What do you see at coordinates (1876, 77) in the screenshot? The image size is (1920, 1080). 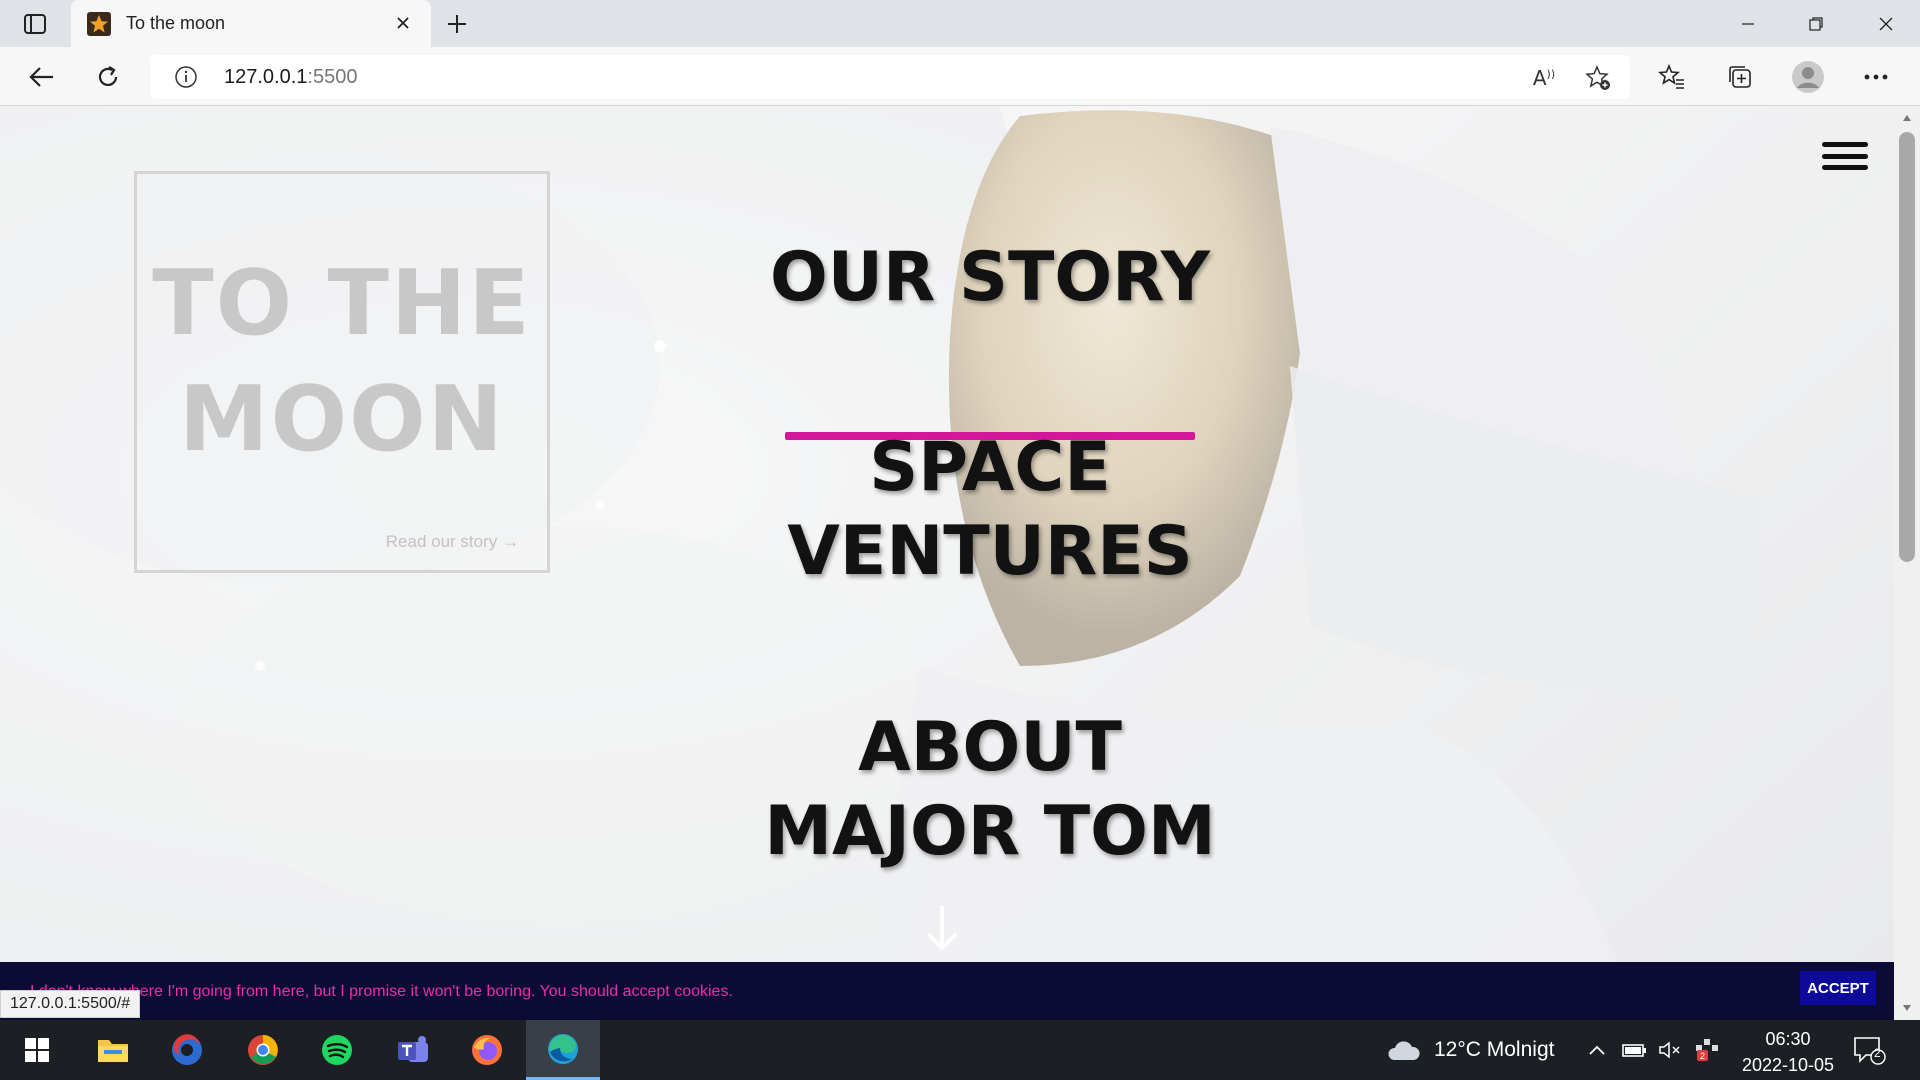 I see `more-options-icon` at bounding box center [1876, 77].